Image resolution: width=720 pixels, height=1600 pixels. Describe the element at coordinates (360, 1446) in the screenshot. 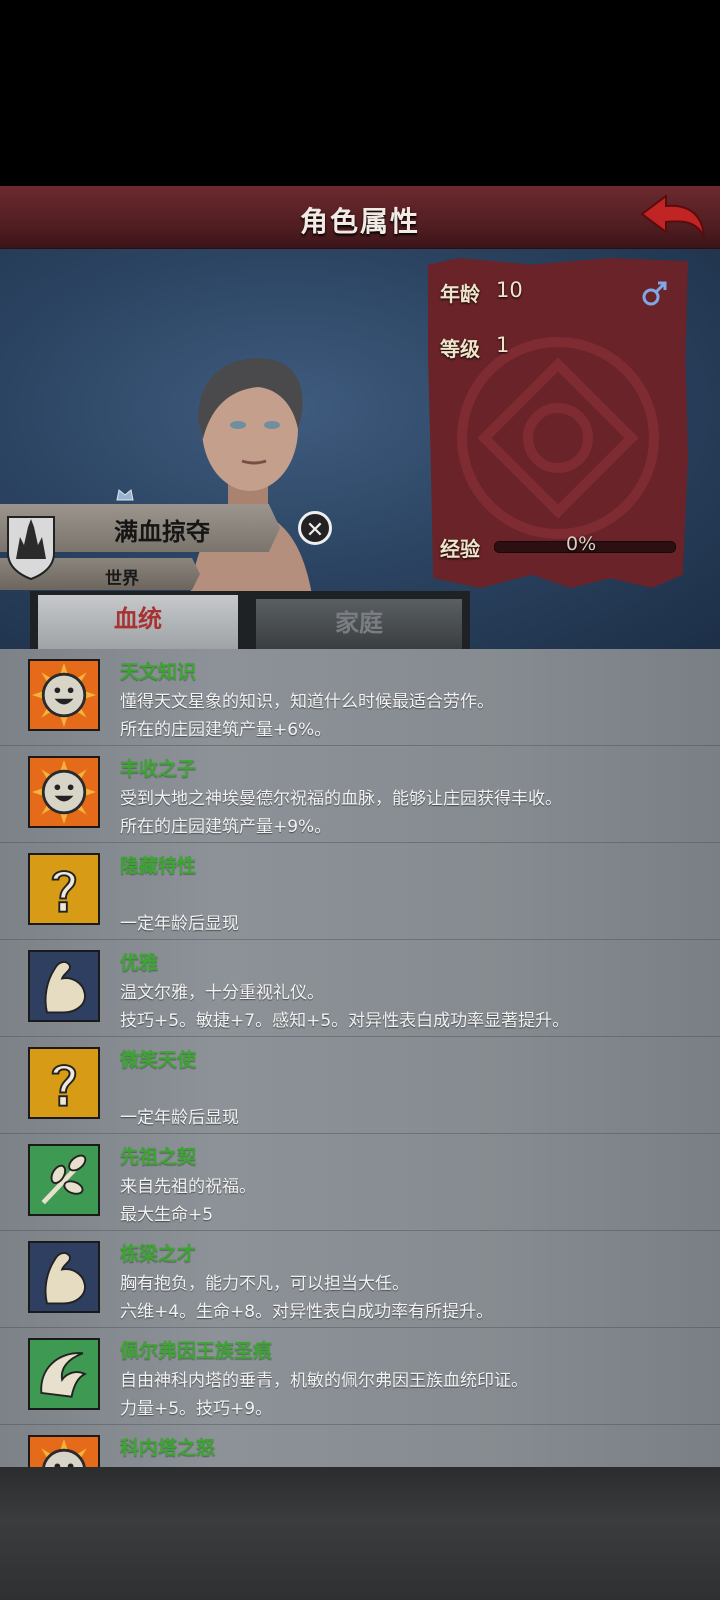

I see `trait-row: 科内塔之怒` at that location.